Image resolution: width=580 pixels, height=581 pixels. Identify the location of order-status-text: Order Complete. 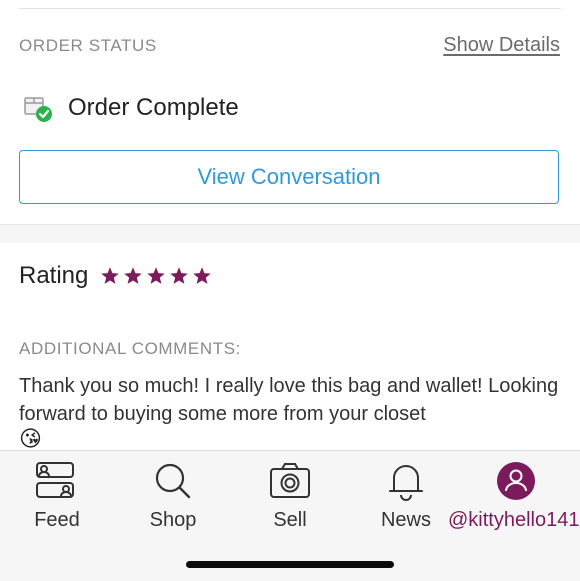
(153, 107).